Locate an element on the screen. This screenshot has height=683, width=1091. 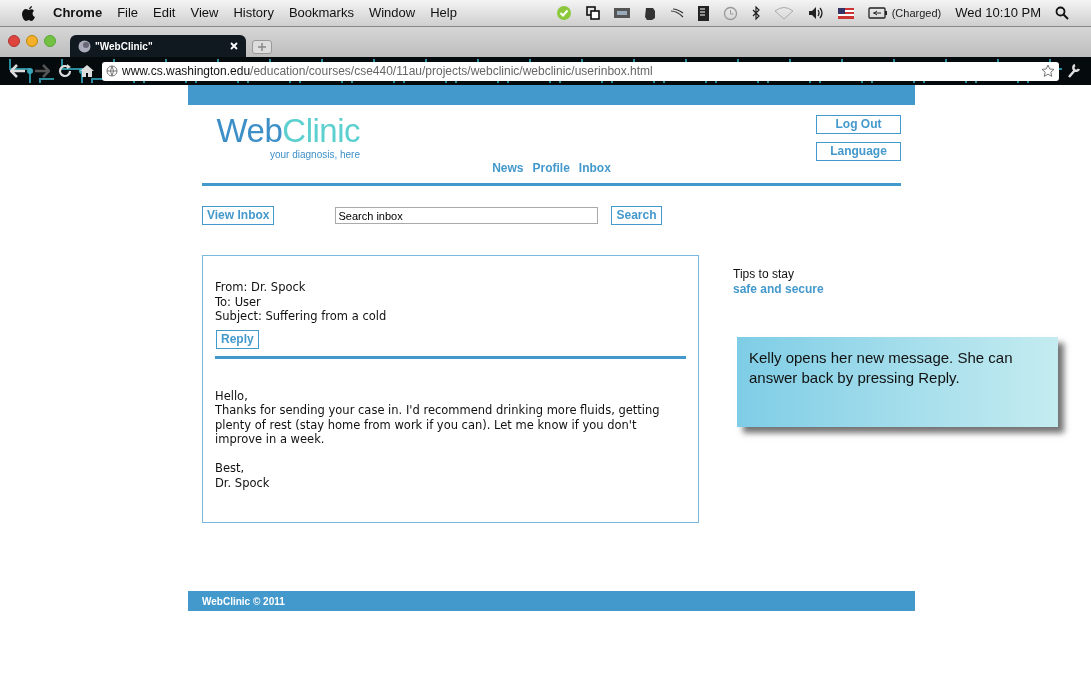
battery-icon is located at coordinates (877, 13).